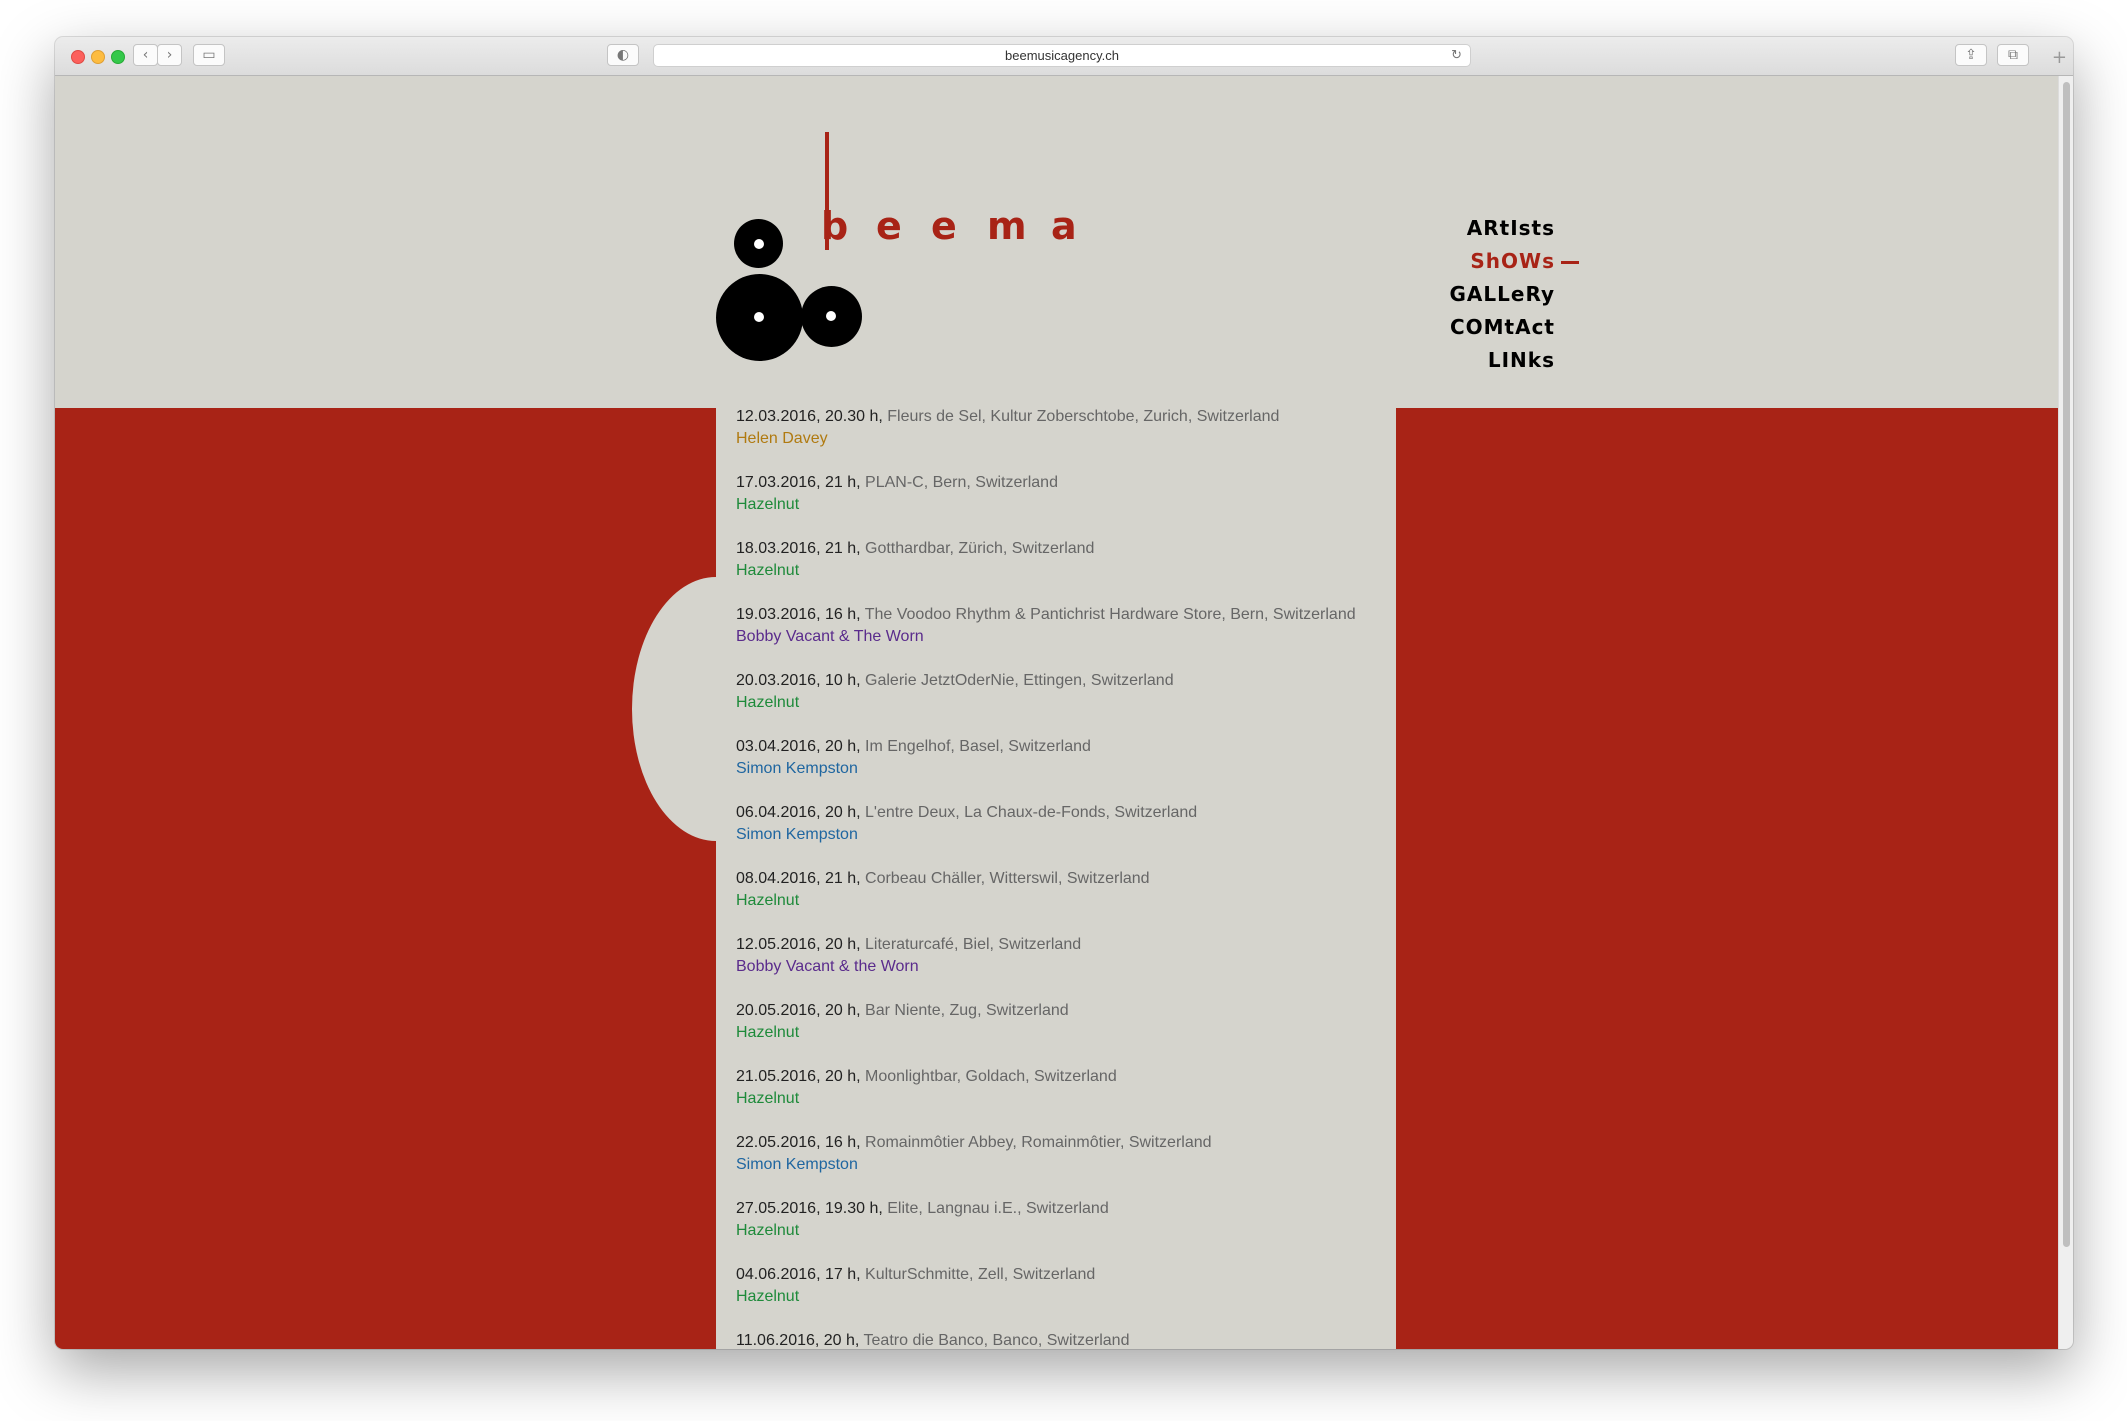 This screenshot has width=2127, height=1421. What do you see at coordinates (996, 1340) in the screenshot?
I see `show-venue: Teatro die Banco, Banco, Switzerland` at bounding box center [996, 1340].